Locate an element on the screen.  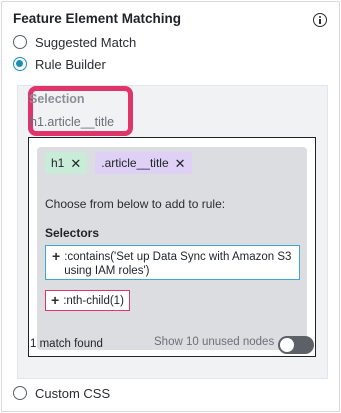
rule-chips: h1 ✕ .article__title ✕ is located at coordinates (118, 163).